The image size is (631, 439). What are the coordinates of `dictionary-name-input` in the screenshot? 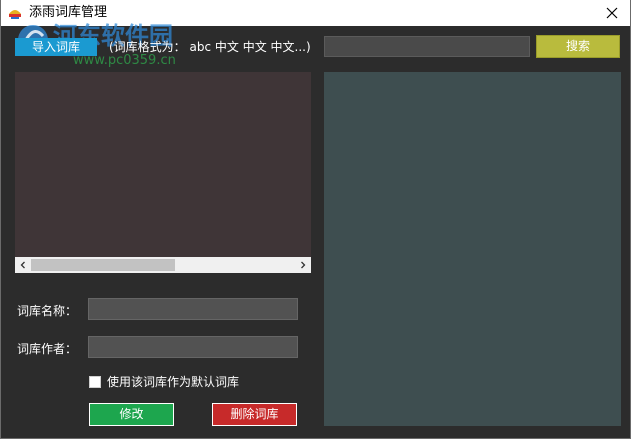 It's located at (193, 309).